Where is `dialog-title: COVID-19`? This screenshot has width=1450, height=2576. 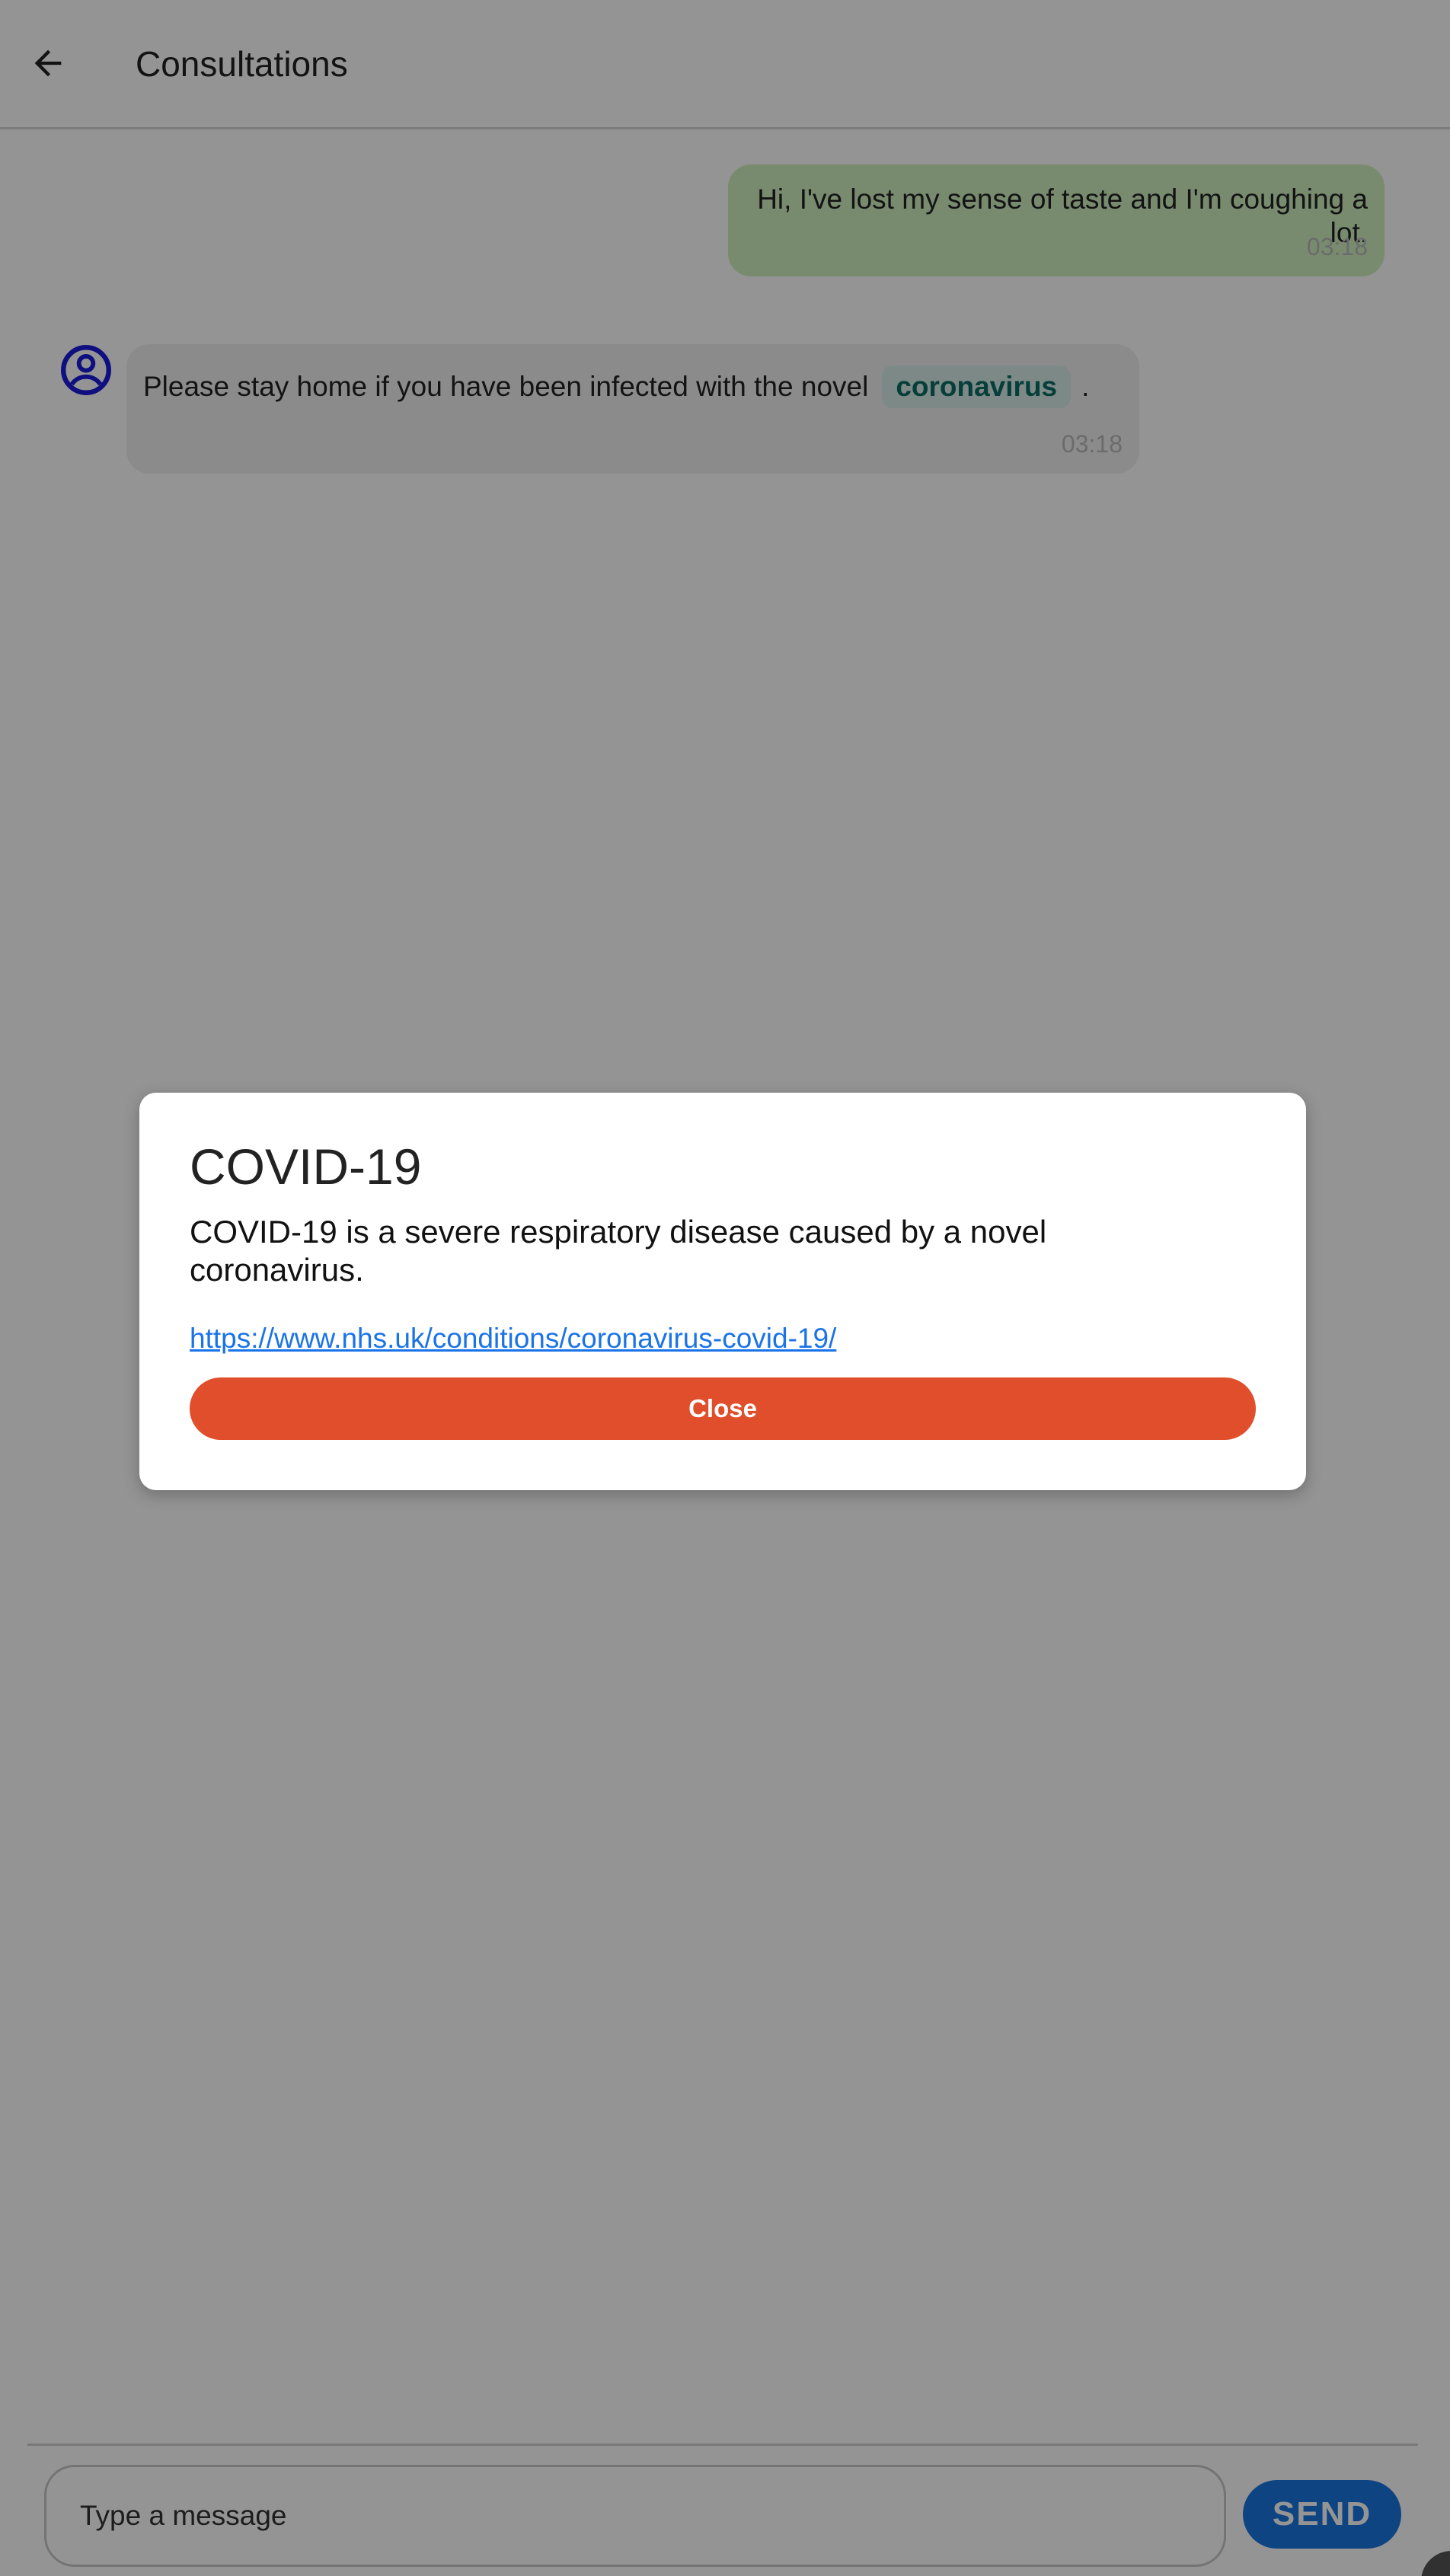 dialog-title: COVID-19 is located at coordinates (306, 1166).